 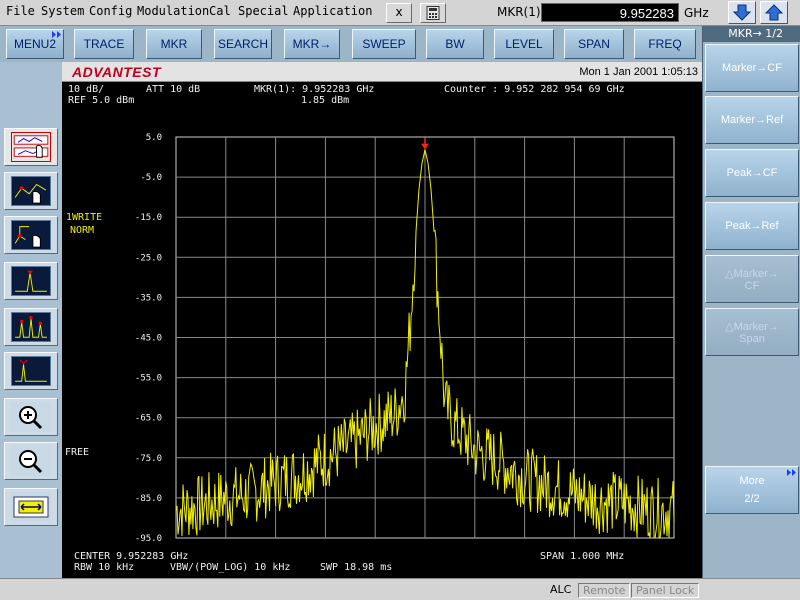 I want to click on panel-lock-indicator: Panel Lock, so click(x=665, y=590).